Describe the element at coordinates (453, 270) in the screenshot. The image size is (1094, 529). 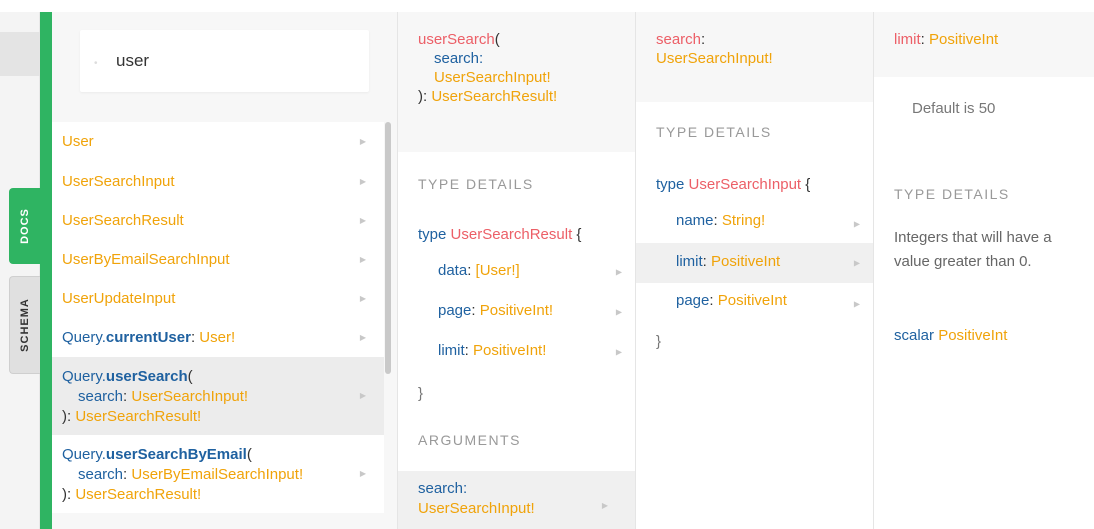
I see `field-name: data` at that location.